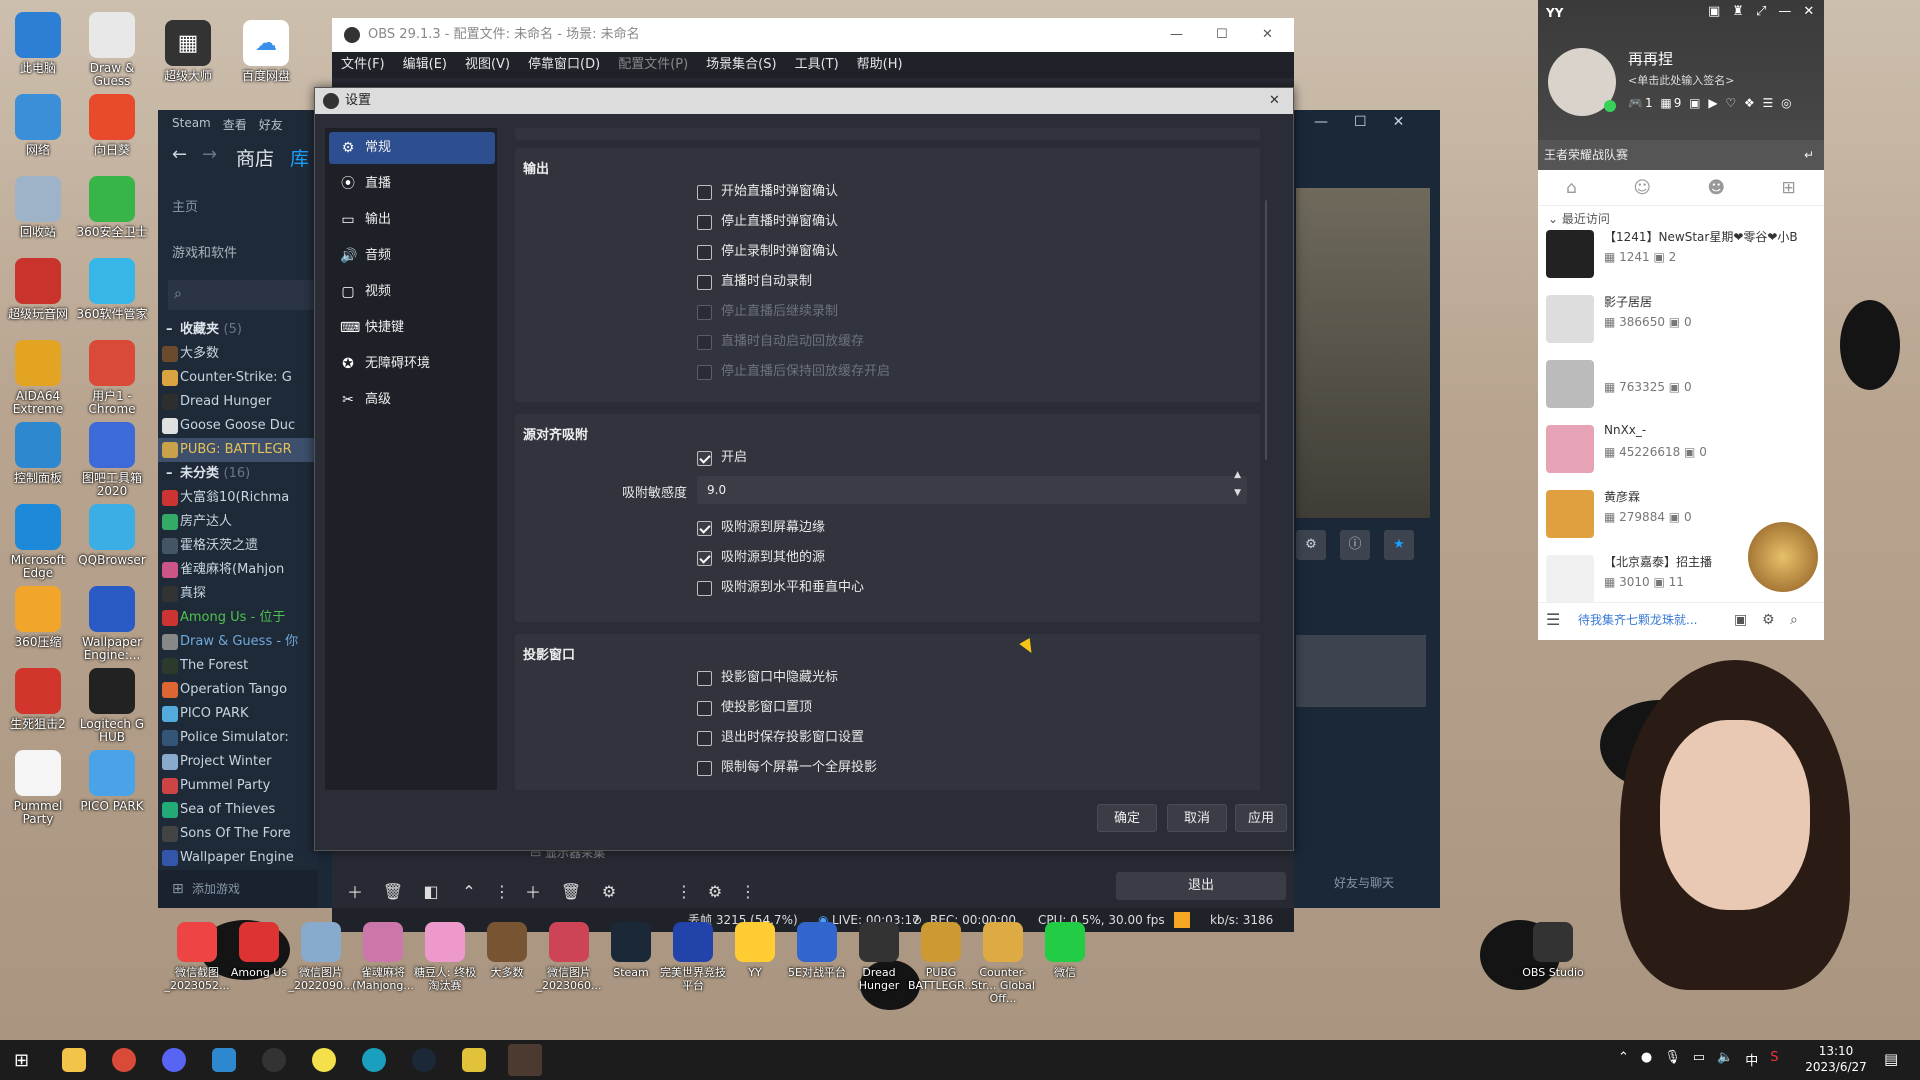  Describe the element at coordinates (238, 570) in the screenshot. I see `steam-game-item: 雀魂麻将(Mahjon` at that location.